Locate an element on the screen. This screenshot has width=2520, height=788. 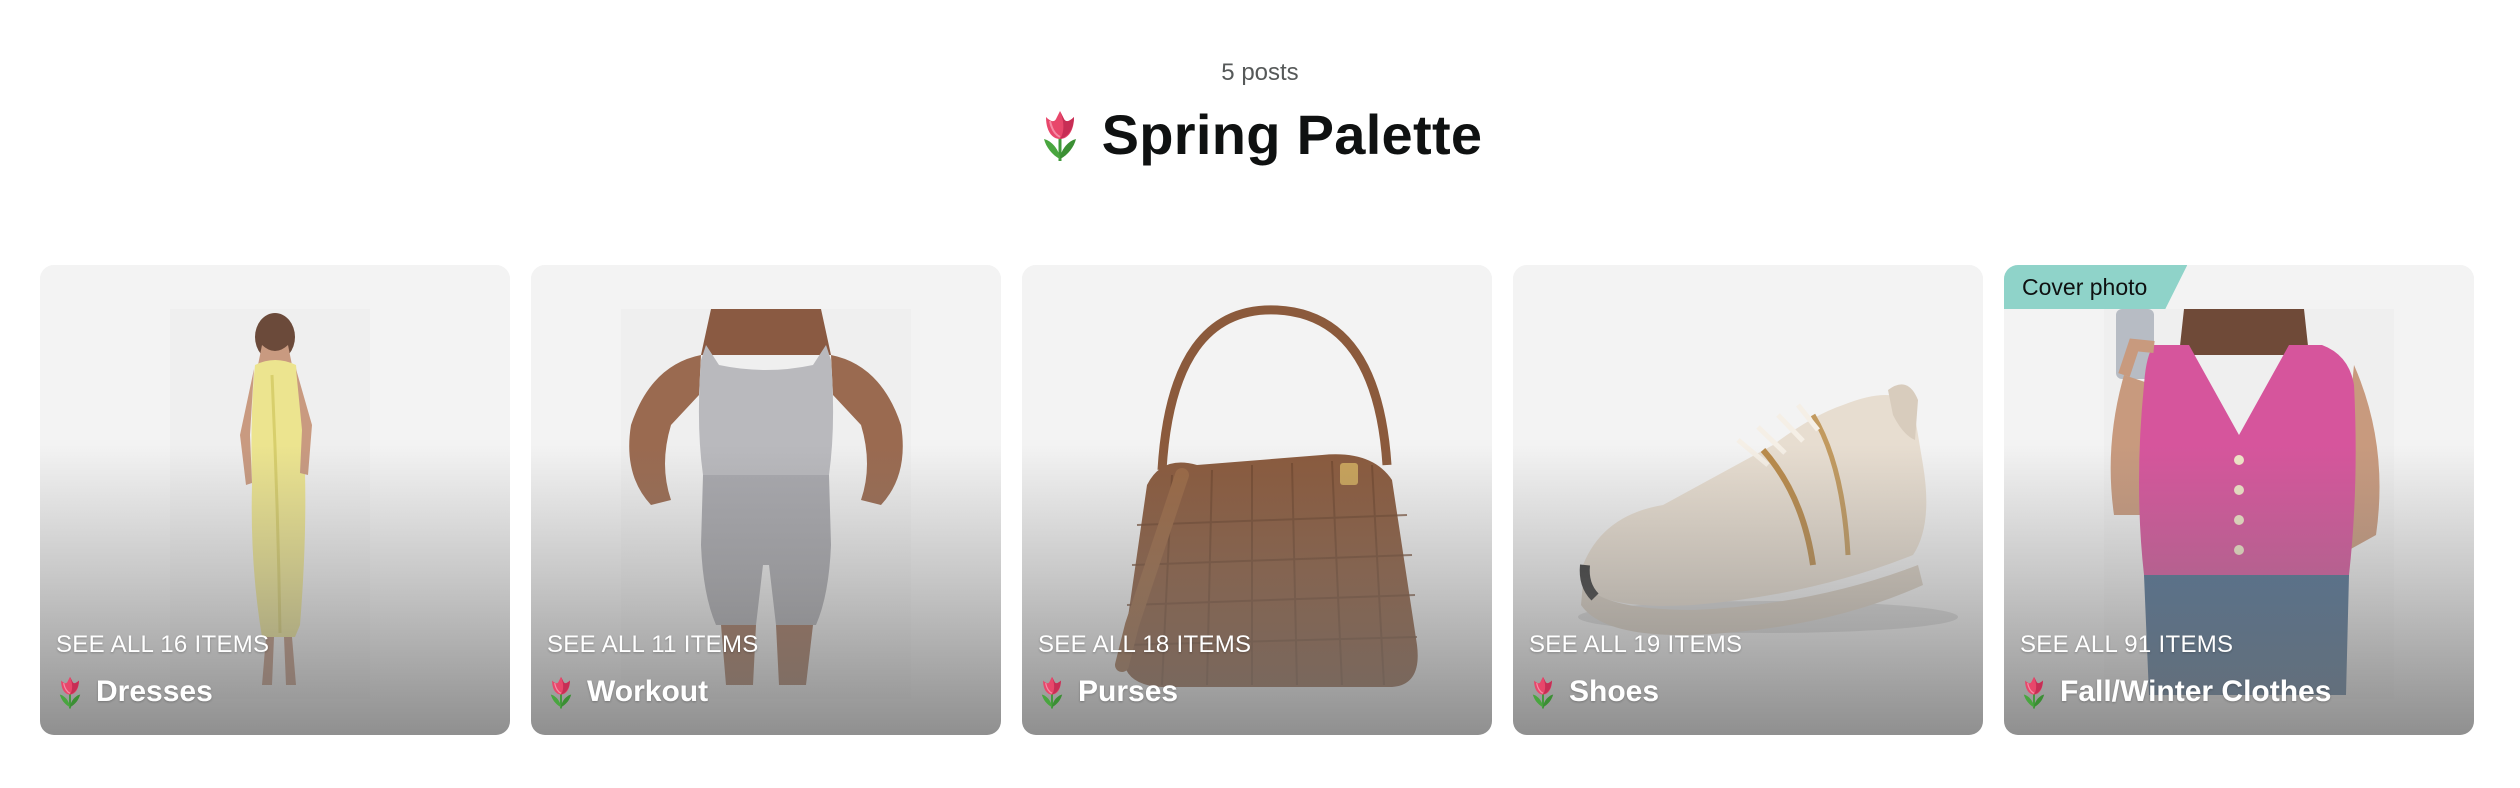
card-title-row: Shoes is located at coordinates (1594, 692).